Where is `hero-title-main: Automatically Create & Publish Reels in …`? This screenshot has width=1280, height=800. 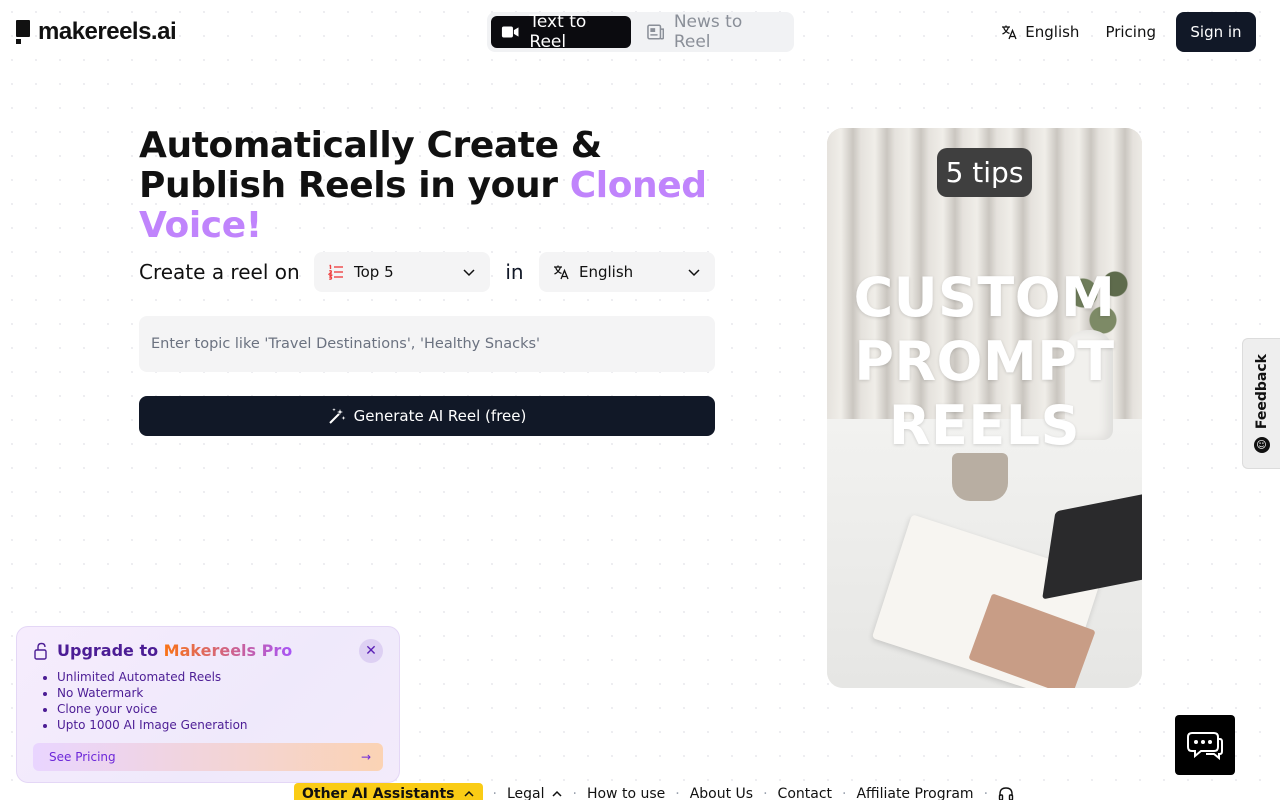
hero-title-main: Automatically Create & Publish Reels in … is located at coordinates (370, 165).